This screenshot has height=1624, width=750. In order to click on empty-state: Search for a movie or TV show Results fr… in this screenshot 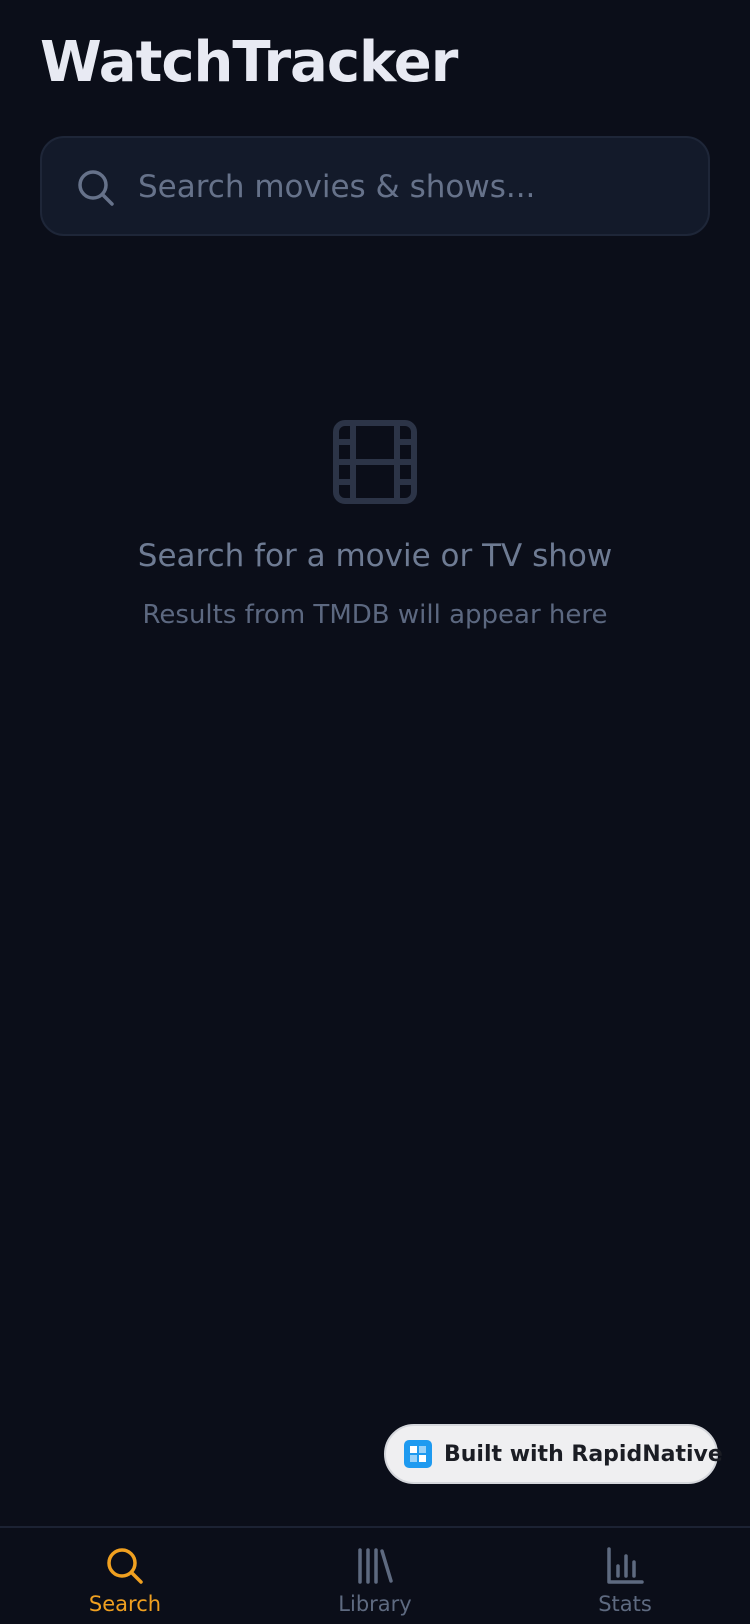, I will do `click(375, 525)`.